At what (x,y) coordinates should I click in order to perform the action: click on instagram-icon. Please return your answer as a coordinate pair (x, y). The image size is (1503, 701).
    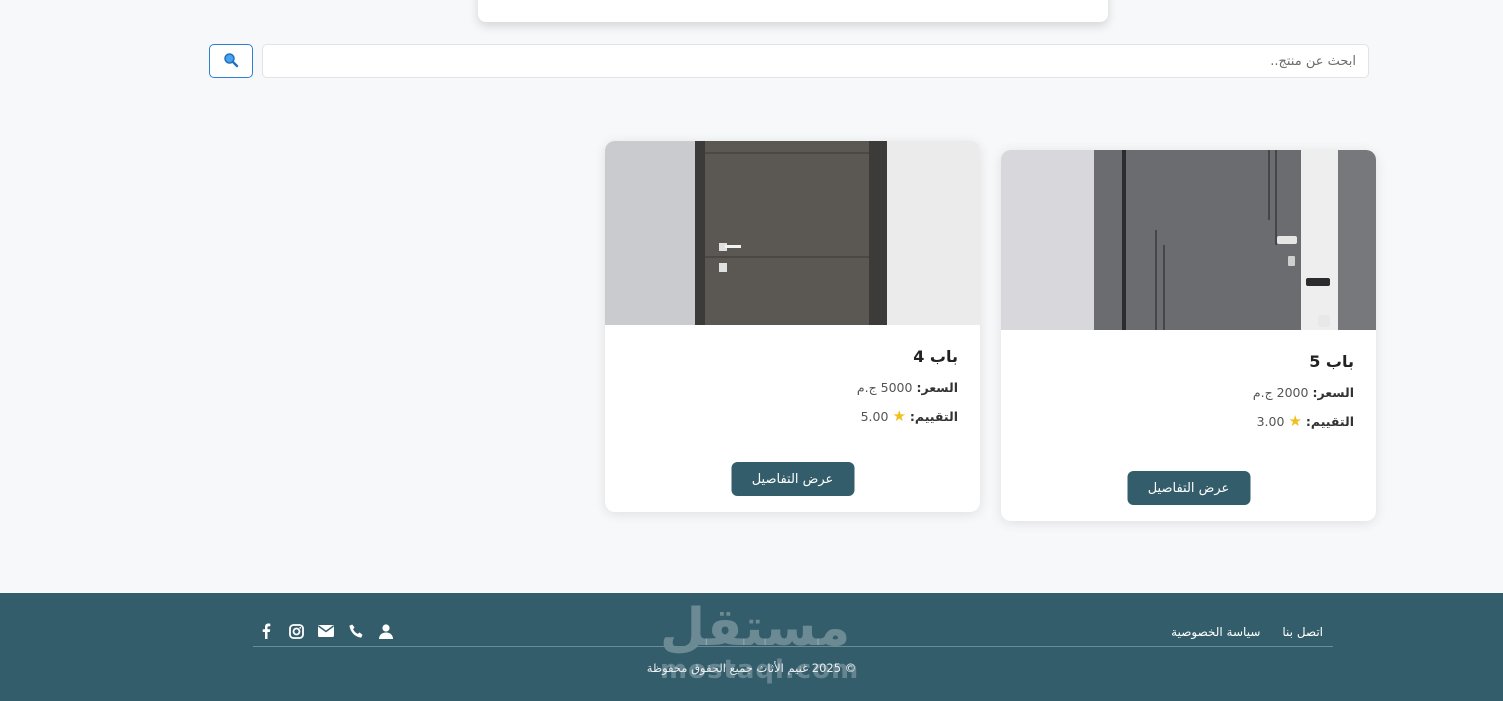
    Looking at the image, I should click on (296, 631).